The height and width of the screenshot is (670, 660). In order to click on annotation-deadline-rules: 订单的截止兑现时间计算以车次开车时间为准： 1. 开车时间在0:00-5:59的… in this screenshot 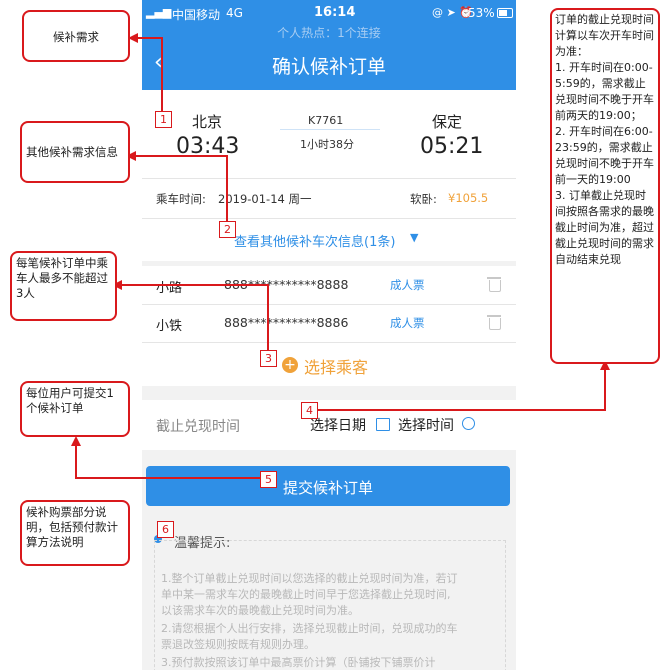, I will do `click(605, 186)`.